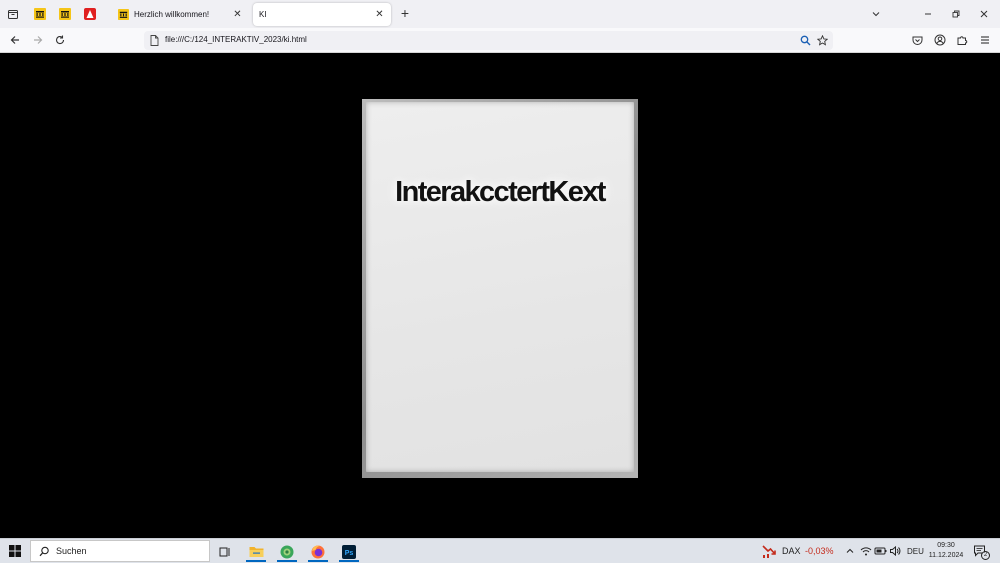 This screenshot has width=1000, height=563. I want to click on back-arrow-icon, so click(15, 40).